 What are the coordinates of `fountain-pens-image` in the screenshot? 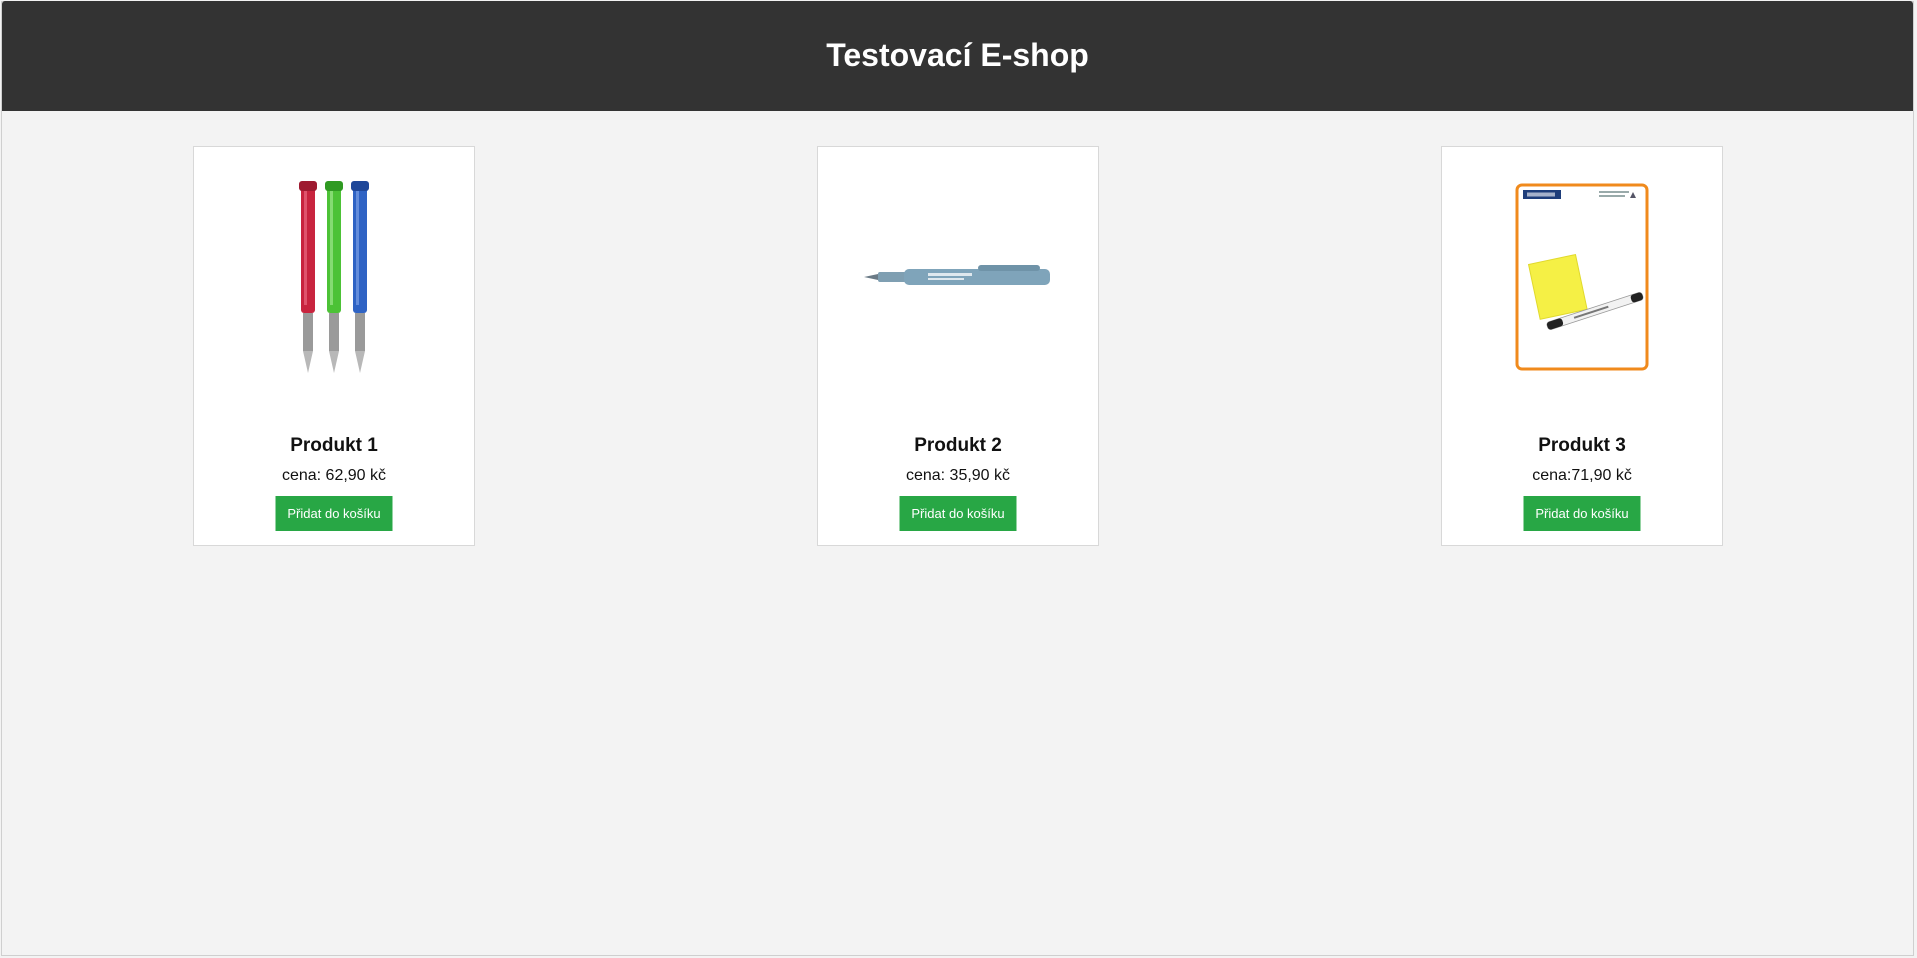 It's located at (334, 277).